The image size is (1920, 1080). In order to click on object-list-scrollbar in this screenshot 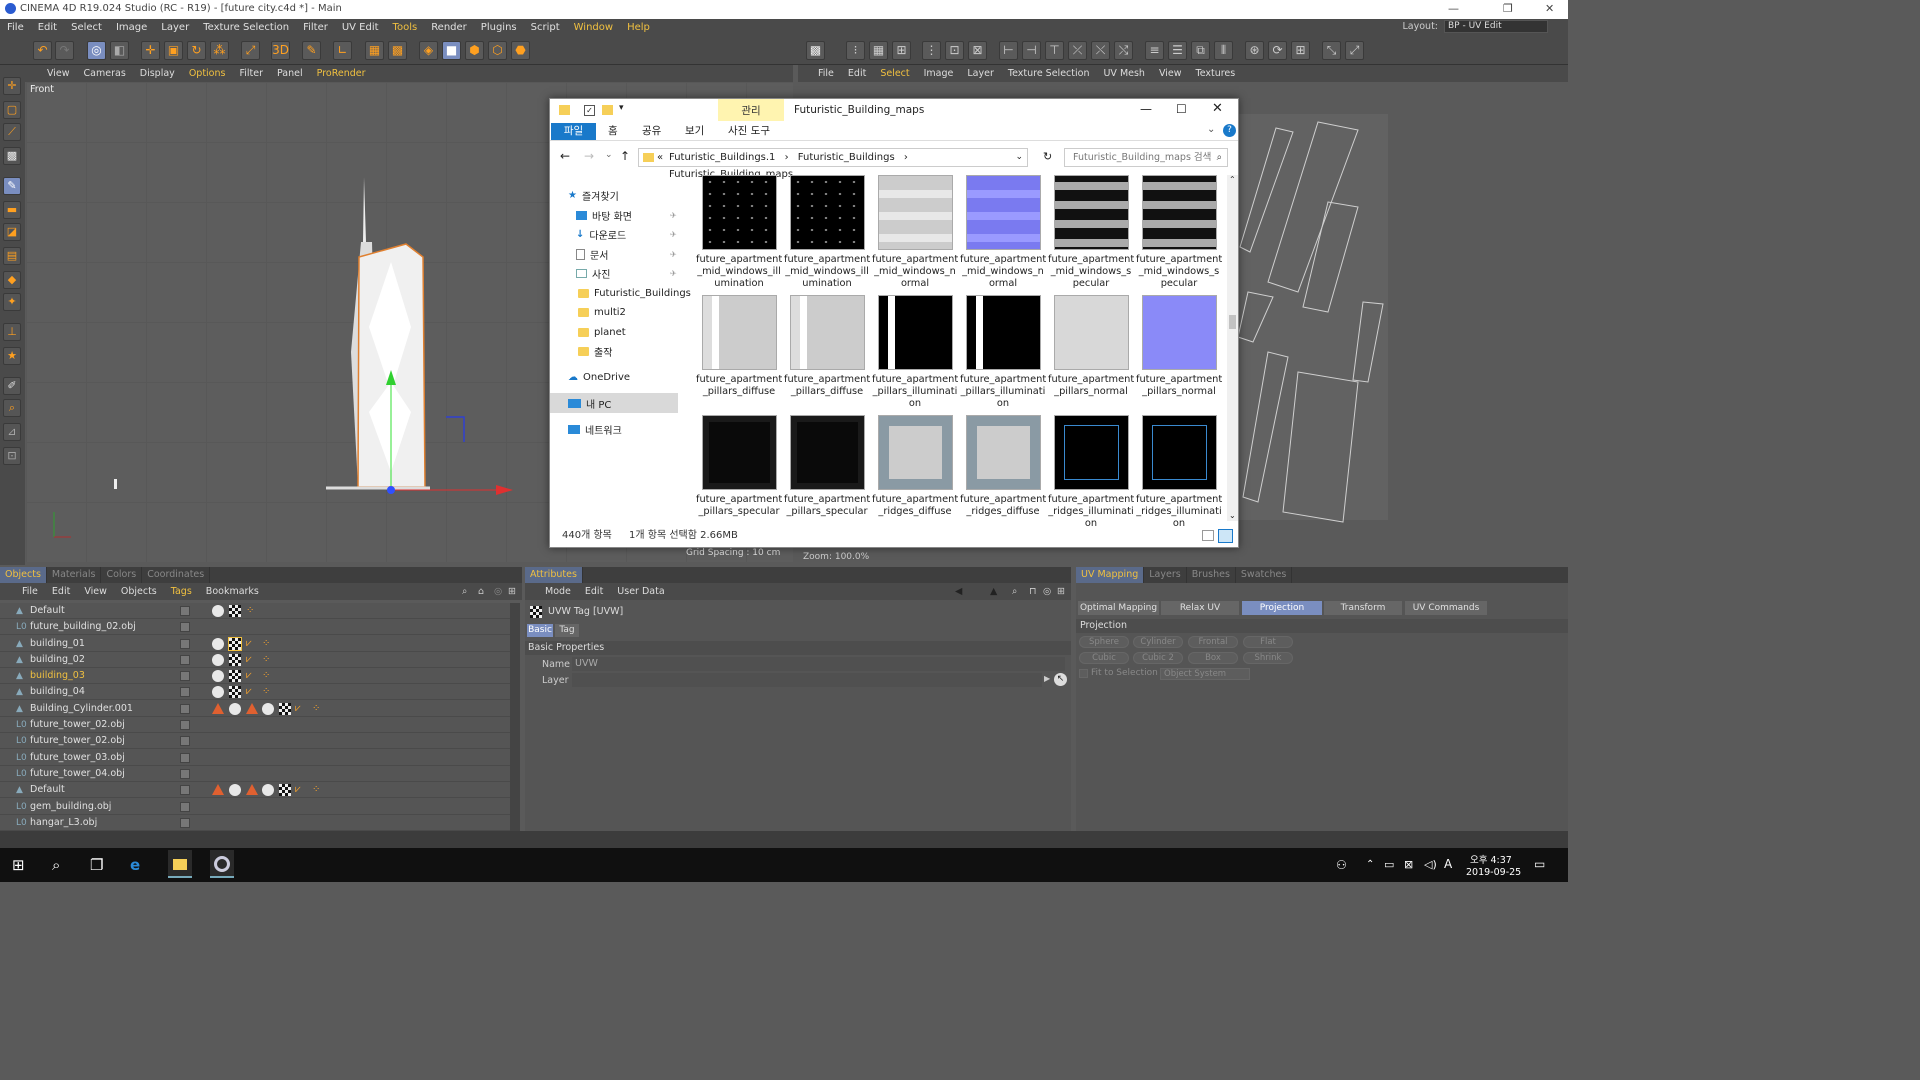, I will do `click(515, 717)`.